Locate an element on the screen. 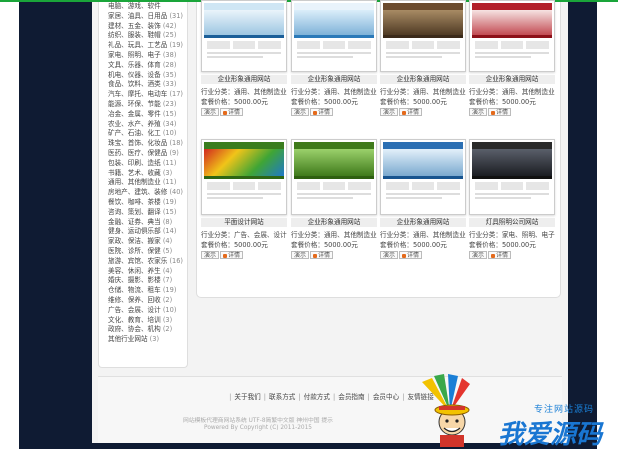 The width and height of the screenshot is (618, 456). template-title: 平面设计网站 is located at coordinates (244, 222).